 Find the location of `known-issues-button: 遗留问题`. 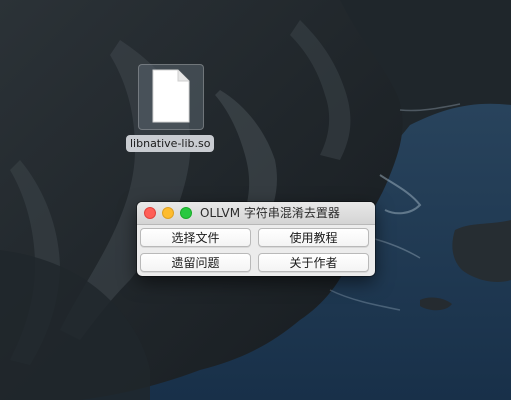

known-issues-button: 遗留问题 is located at coordinates (195, 262).